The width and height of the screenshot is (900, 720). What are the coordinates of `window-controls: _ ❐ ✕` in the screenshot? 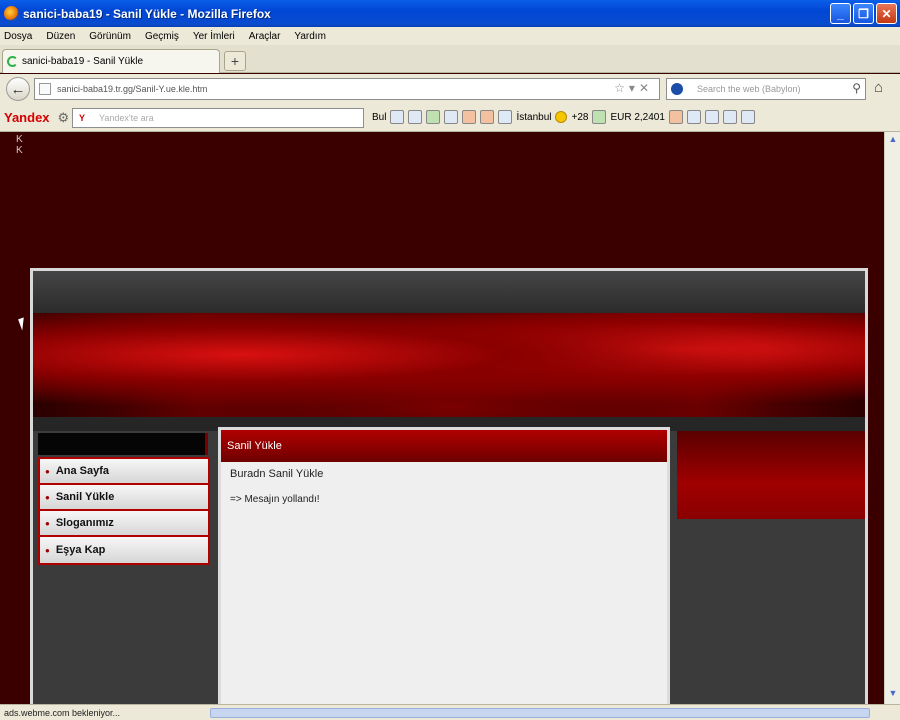 It's located at (863, 13).